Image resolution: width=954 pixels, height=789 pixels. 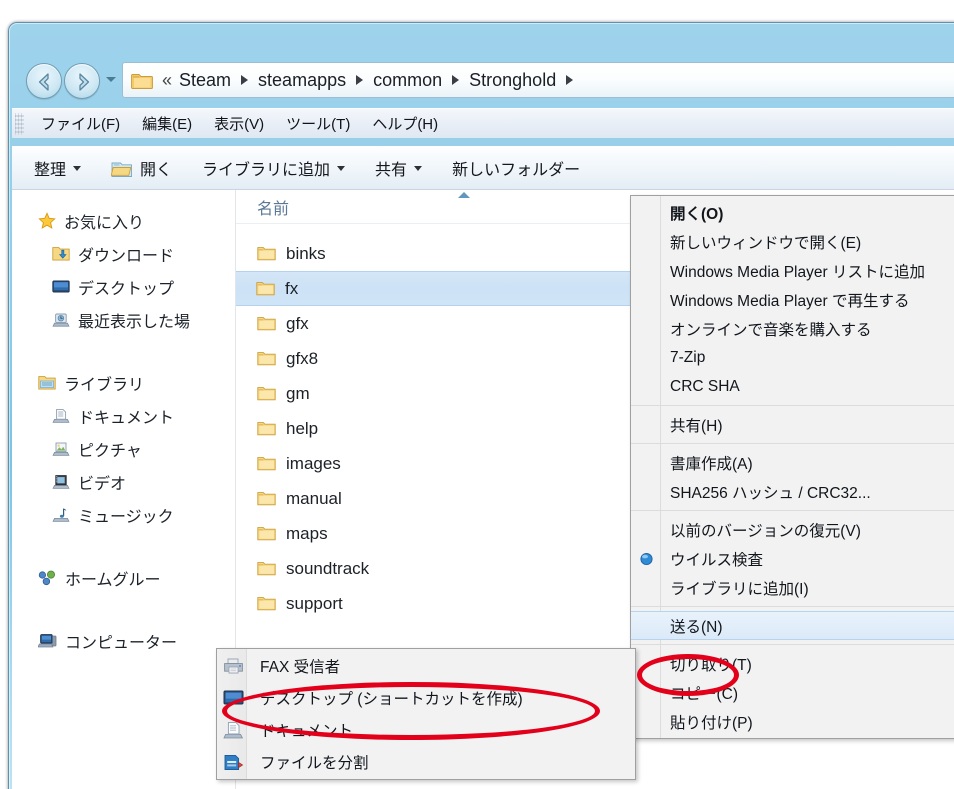 I want to click on sidebar-item-recent-places: 最近表示した場, so click(x=123, y=319).